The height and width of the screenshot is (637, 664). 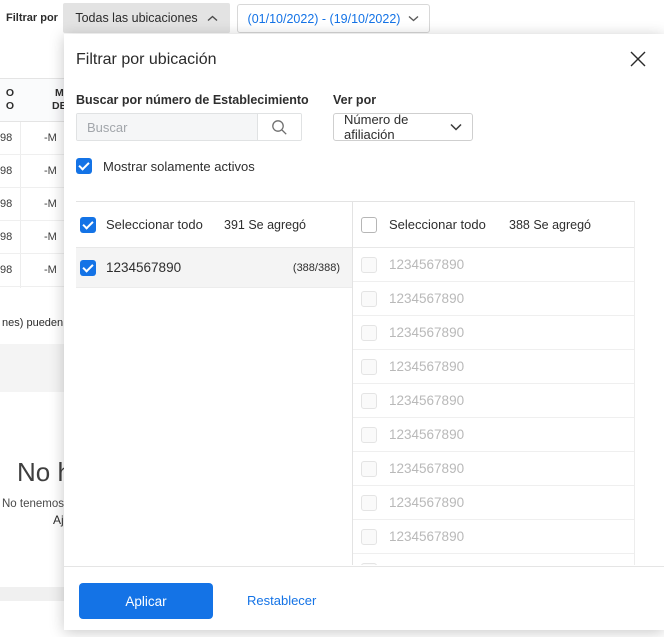 I want to click on search-input, so click(x=167, y=127).